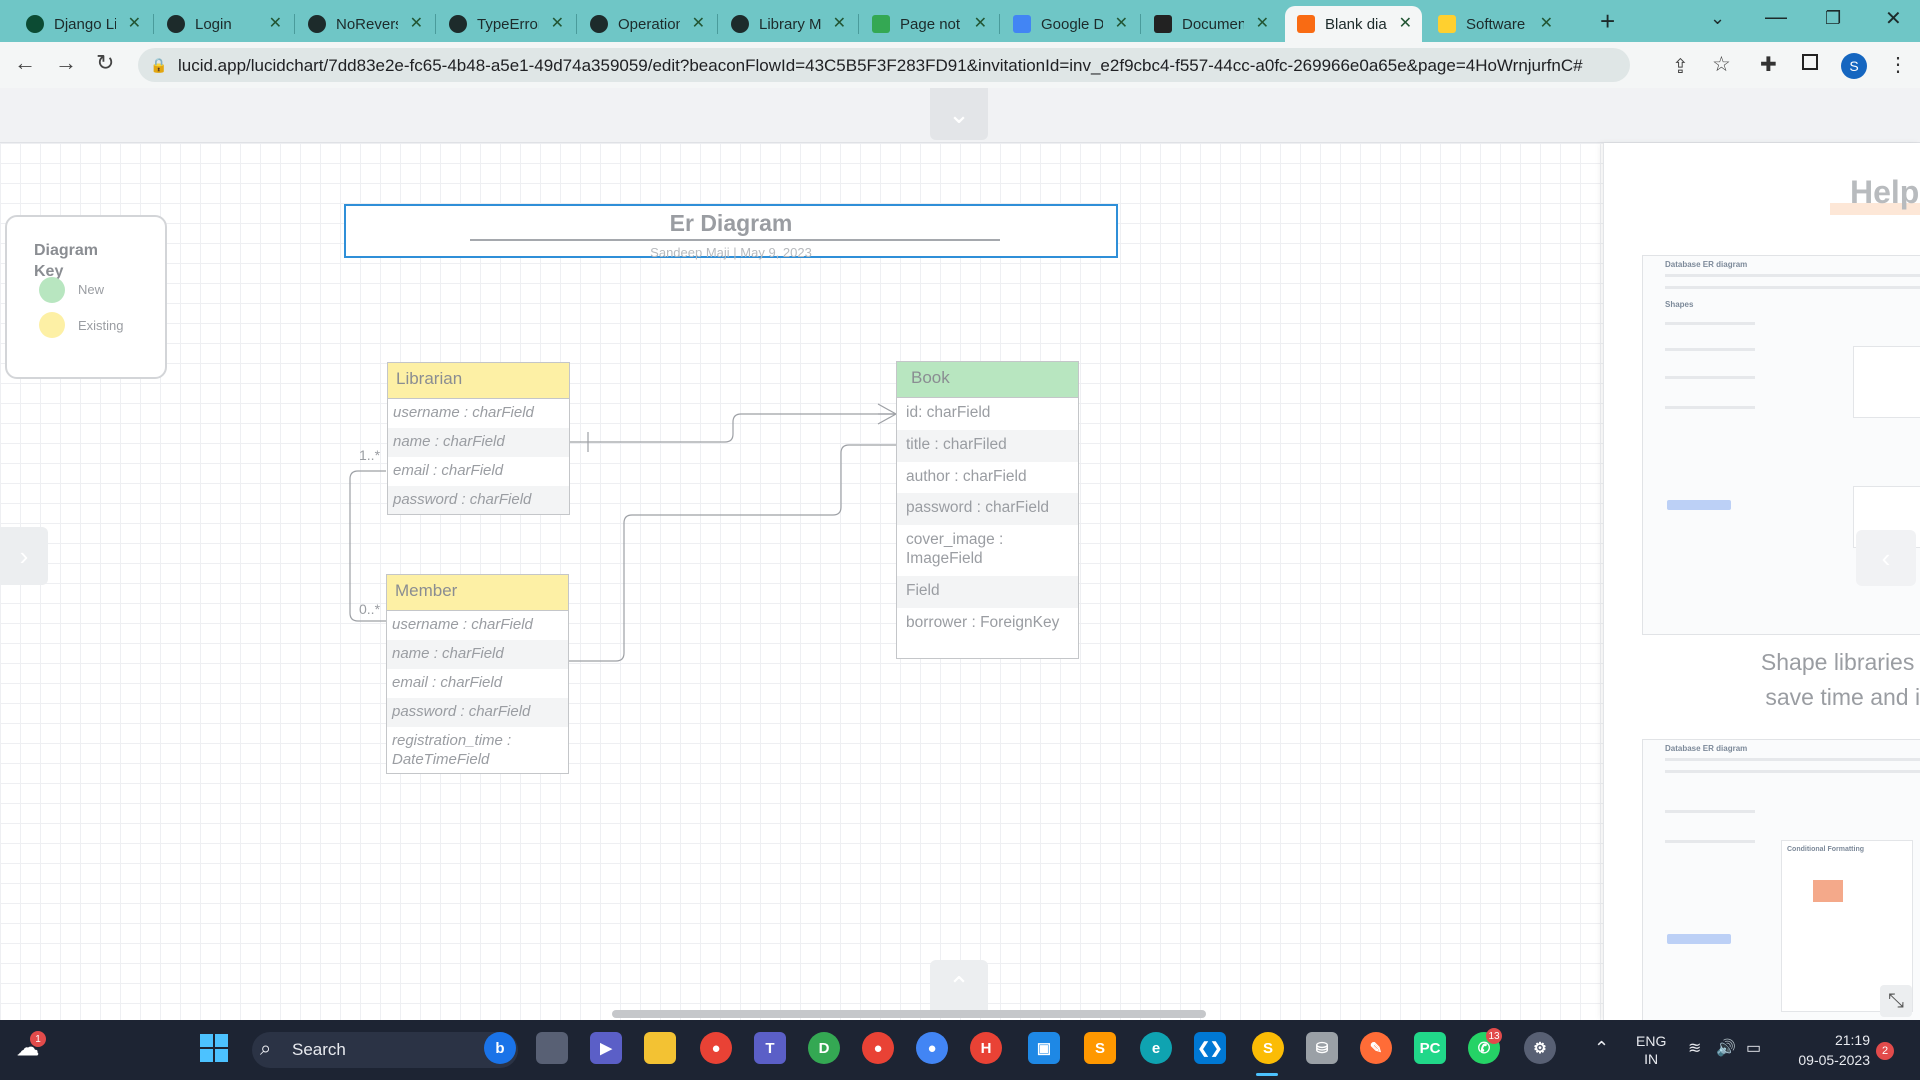 The height and width of the screenshot is (1080, 1920). Describe the element at coordinates (478, 500) in the screenshot. I see `librarian-field: password : charField` at that location.